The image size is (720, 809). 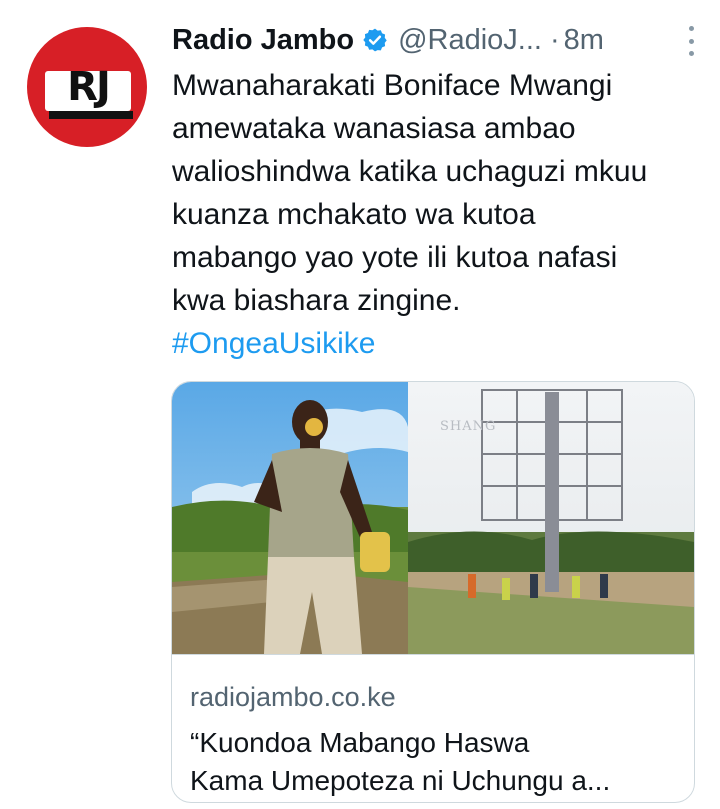 I want to click on profile-avatar: RJ, so click(x=87, y=87).